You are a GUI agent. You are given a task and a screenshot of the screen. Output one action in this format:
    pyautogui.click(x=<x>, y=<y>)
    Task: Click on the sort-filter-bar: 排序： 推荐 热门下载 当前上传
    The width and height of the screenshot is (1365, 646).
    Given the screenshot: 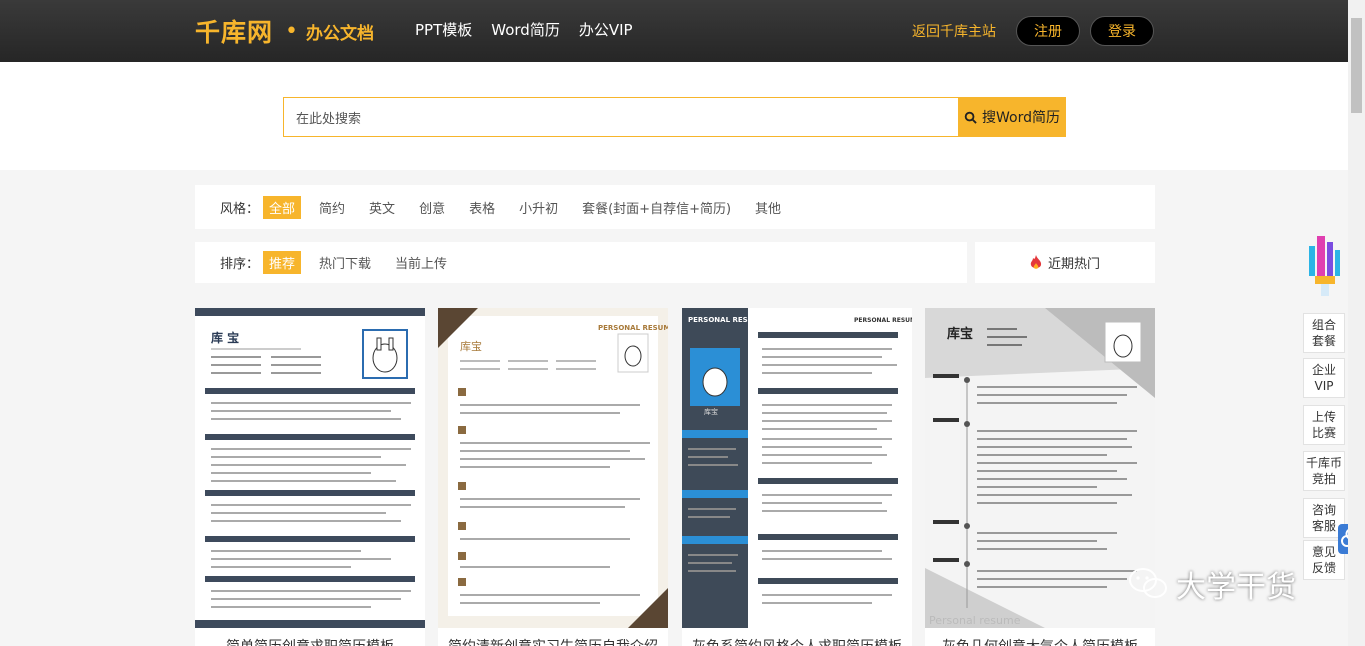 What is the action you would take?
    pyautogui.click(x=581, y=262)
    